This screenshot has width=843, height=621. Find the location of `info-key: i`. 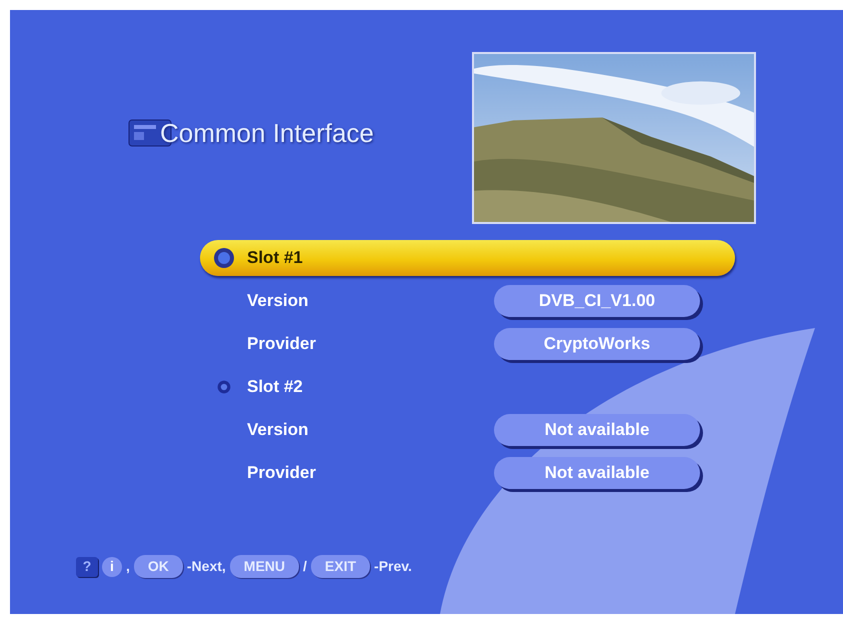

info-key: i is located at coordinates (112, 566).